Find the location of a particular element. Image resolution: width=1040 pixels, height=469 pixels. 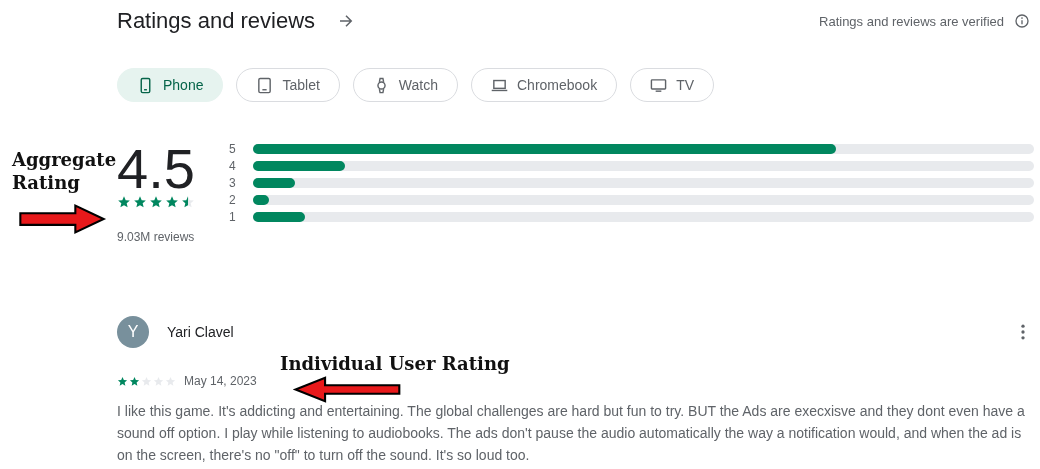

tablet-icon is located at coordinates (265, 85).